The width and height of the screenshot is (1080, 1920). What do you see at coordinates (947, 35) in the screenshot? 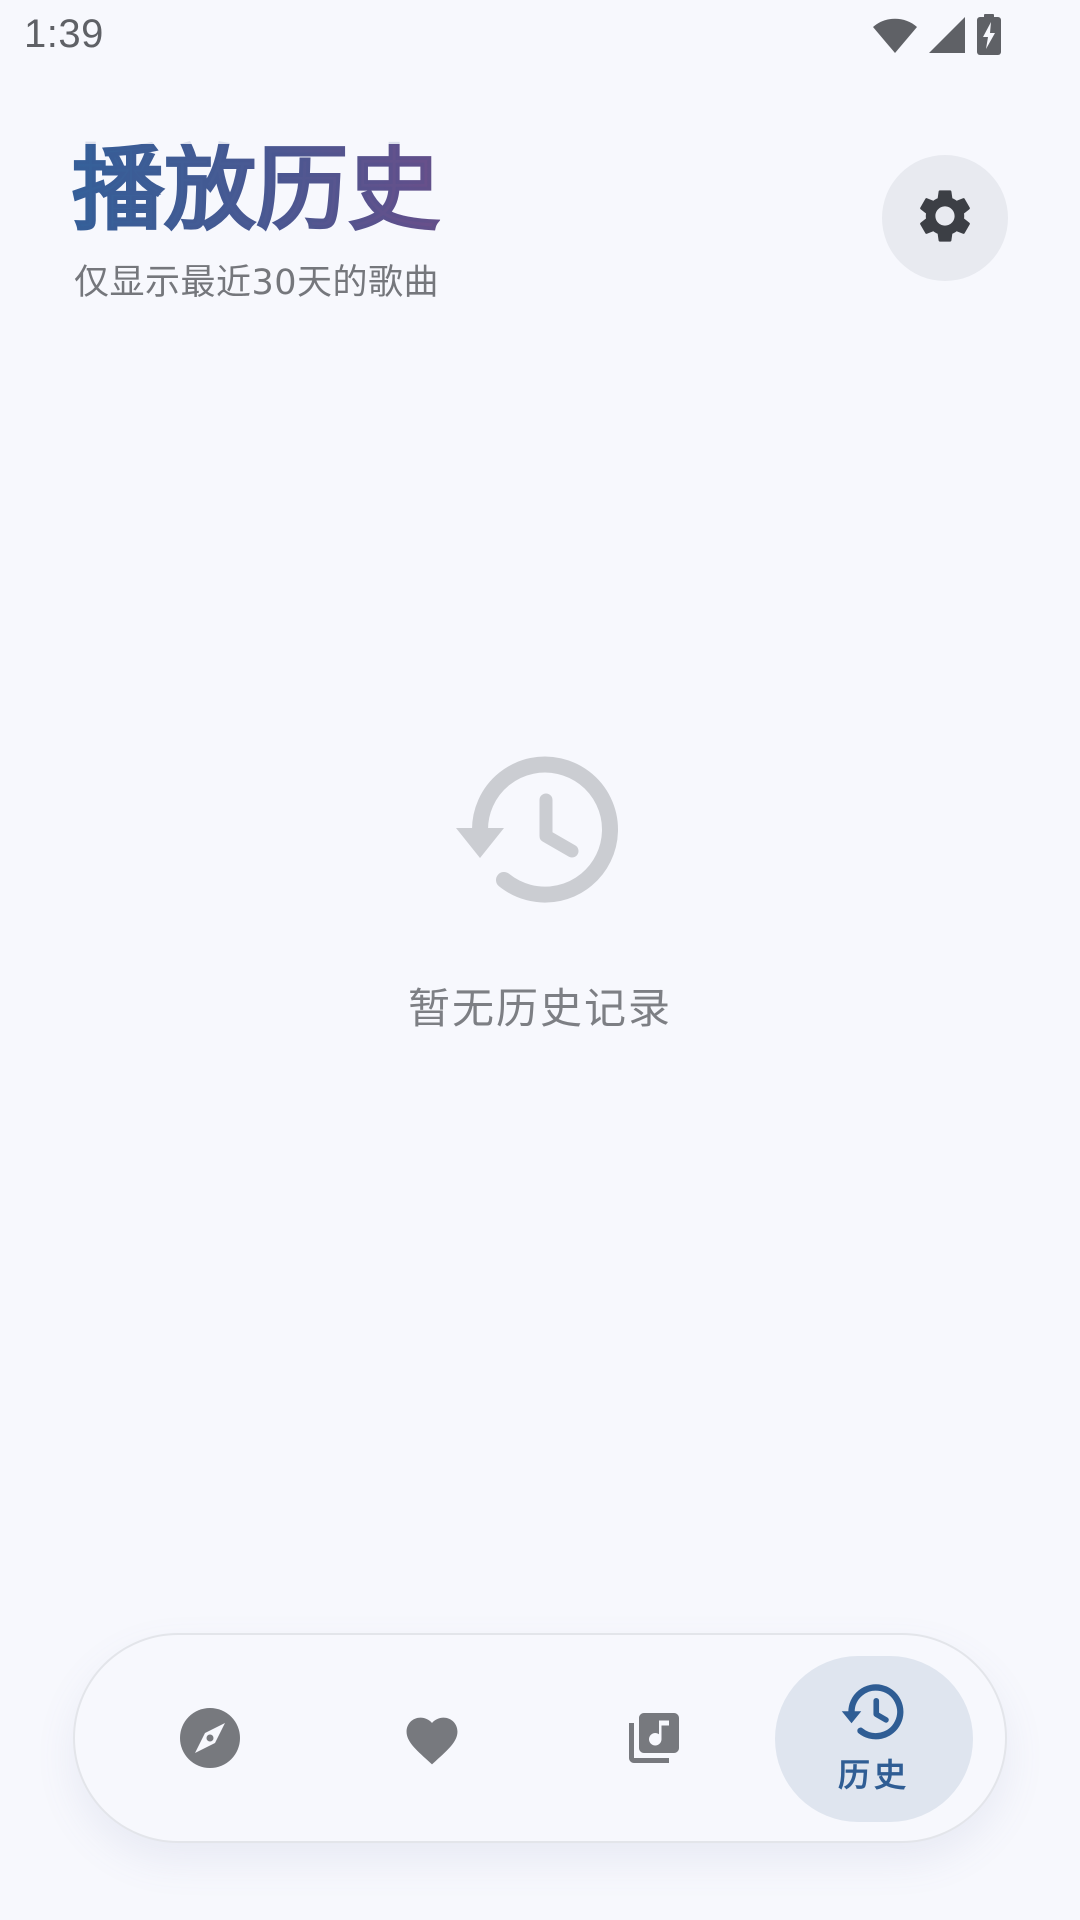
I see `signal-icon` at bounding box center [947, 35].